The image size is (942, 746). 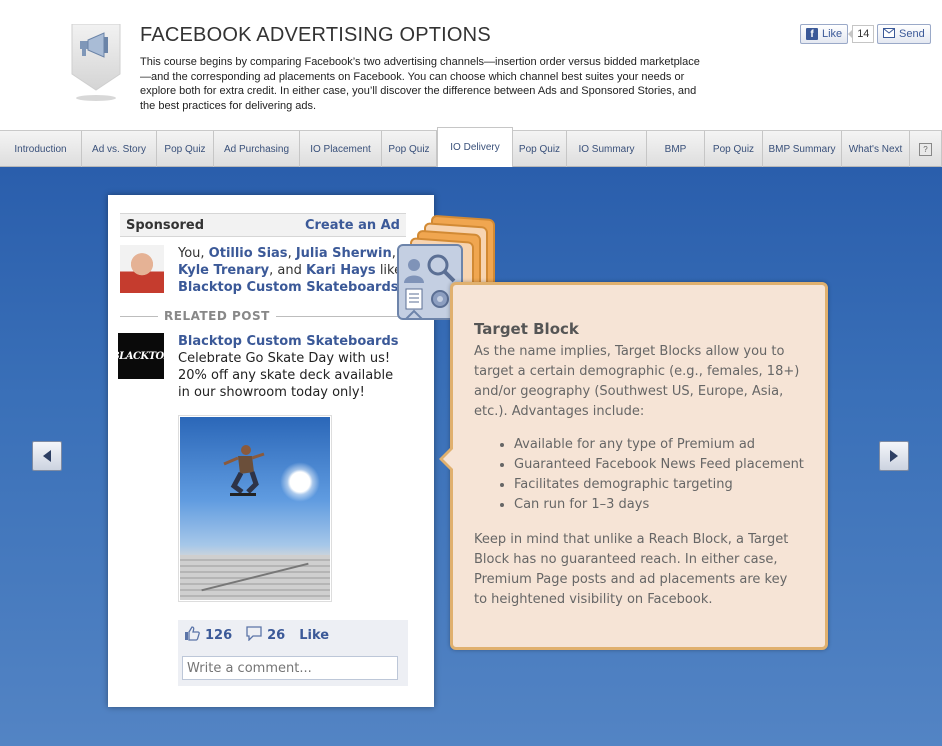 What do you see at coordinates (734, 149) in the screenshot?
I see `tab-pop-quiz-4: Pop Quiz` at bounding box center [734, 149].